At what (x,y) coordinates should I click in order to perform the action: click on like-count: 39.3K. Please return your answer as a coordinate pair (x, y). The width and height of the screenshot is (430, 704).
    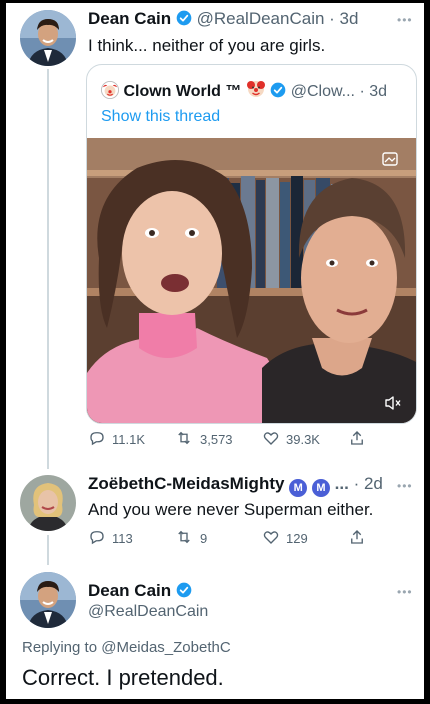
    Looking at the image, I should click on (303, 439).